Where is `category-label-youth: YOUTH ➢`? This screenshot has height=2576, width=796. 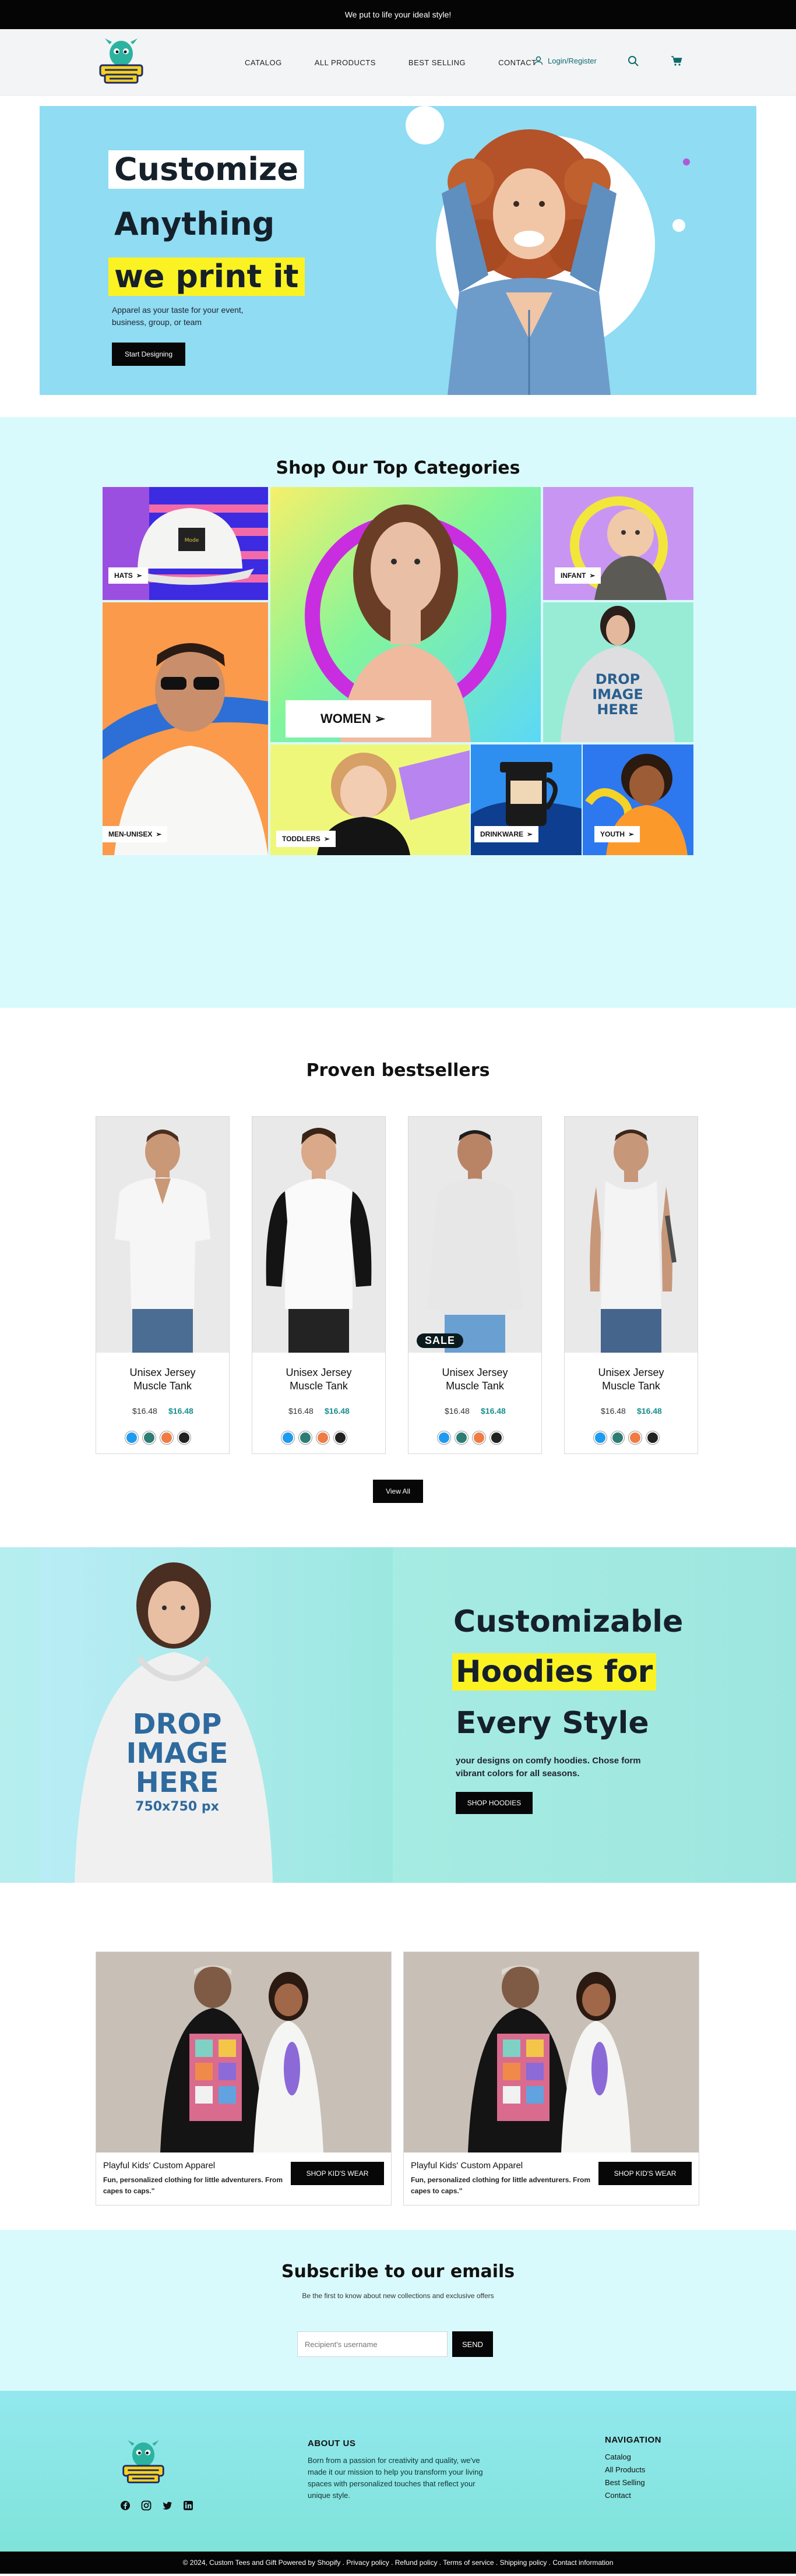
category-label-youth: YOUTH ➢ is located at coordinates (617, 834).